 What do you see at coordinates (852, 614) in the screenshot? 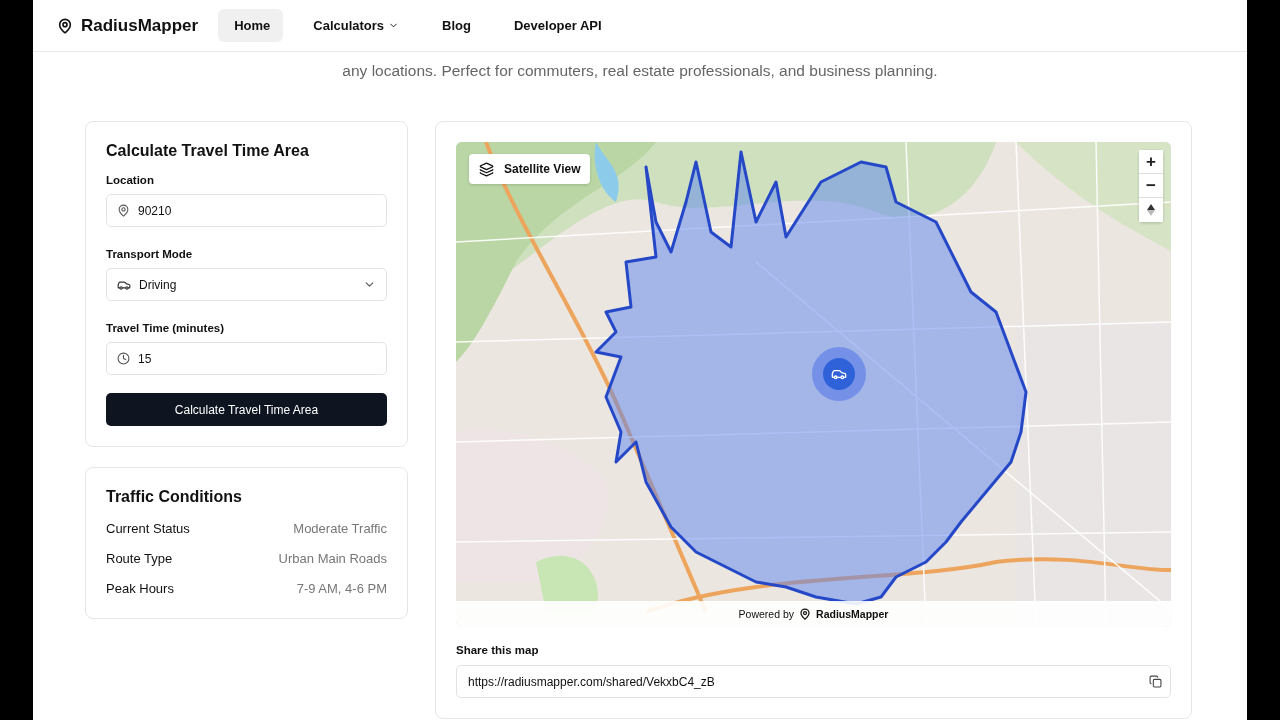
I see `attribution-brand: RadiusMapper` at bounding box center [852, 614].